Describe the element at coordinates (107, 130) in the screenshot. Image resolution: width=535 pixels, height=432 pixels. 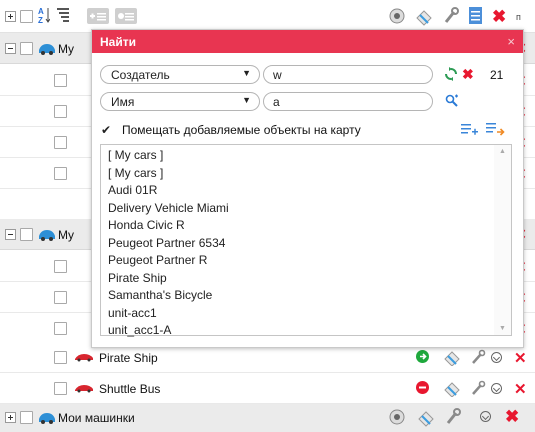
I see `add-to-map-checkbox: ✔` at that location.